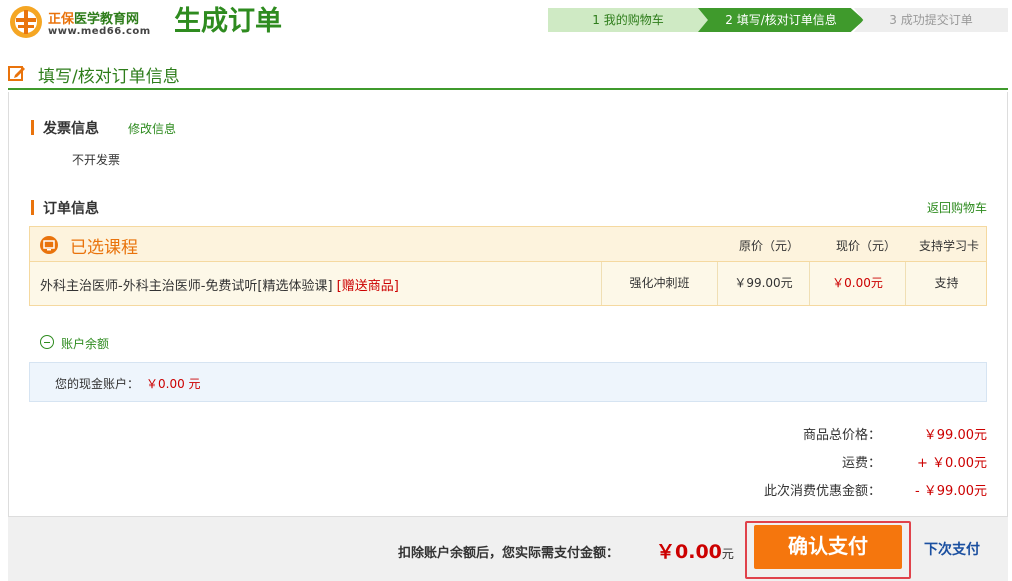 The width and height of the screenshot is (1012, 581). What do you see at coordinates (955, 435) in the screenshot?
I see `total-price-value: ￥99.00元` at bounding box center [955, 435].